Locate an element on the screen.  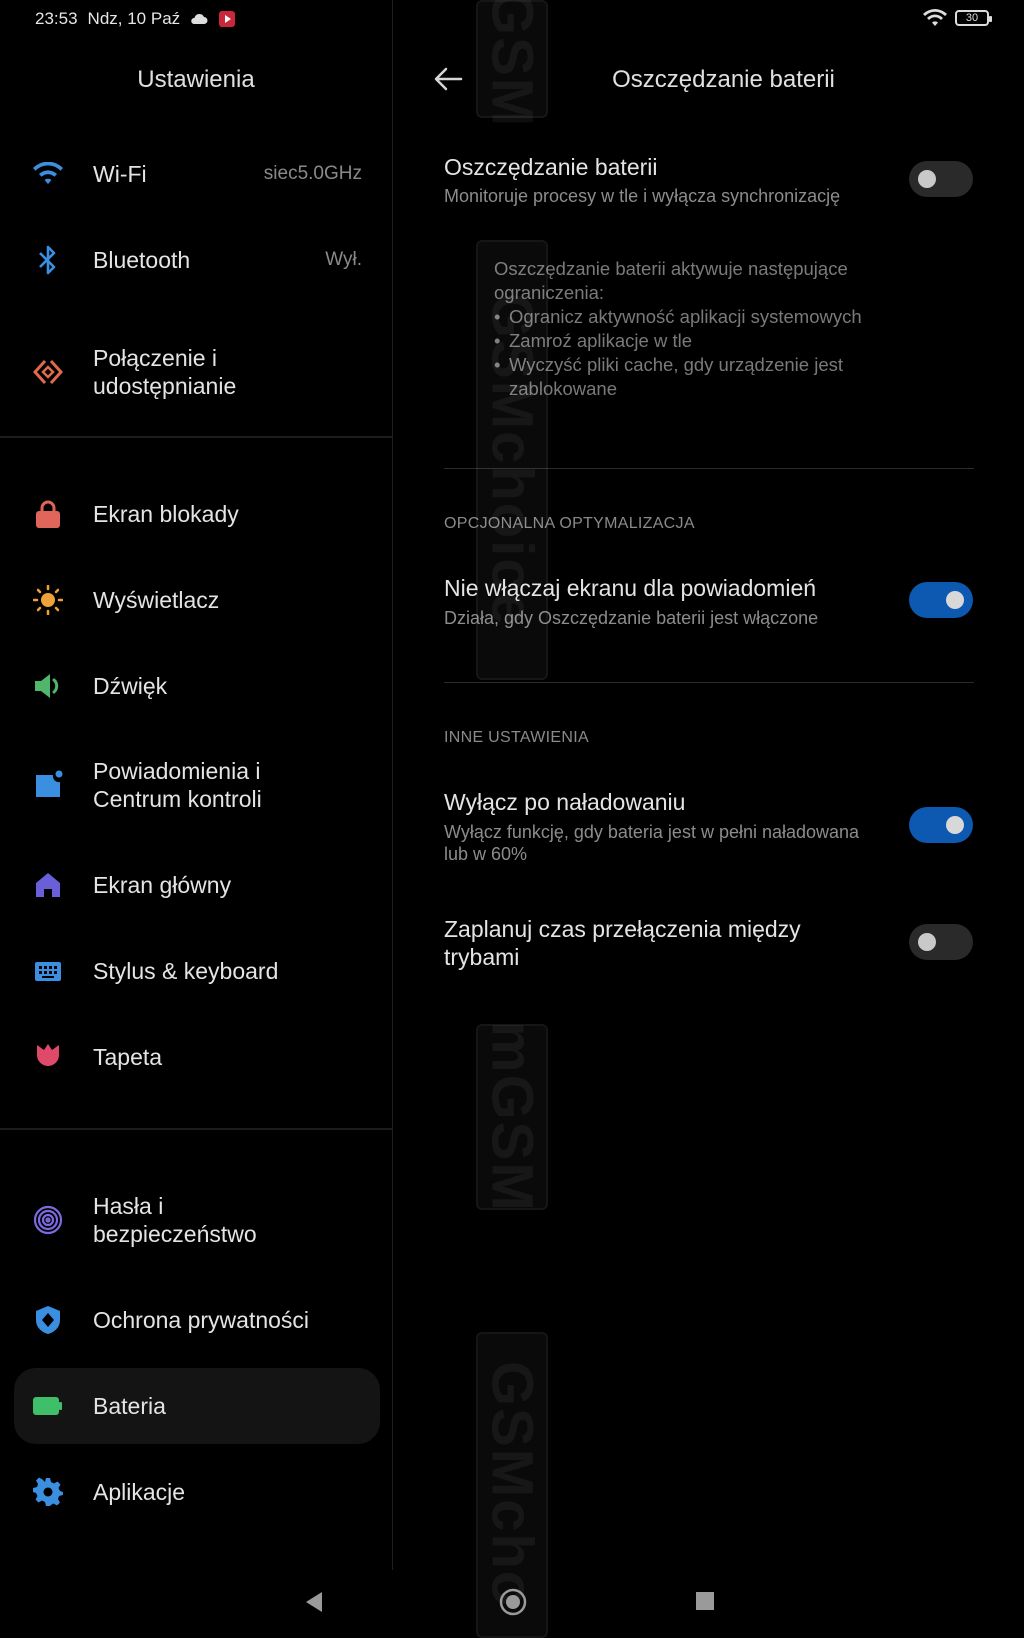
sidebar-item-label: Ekran główny is located at coordinates (162, 885).